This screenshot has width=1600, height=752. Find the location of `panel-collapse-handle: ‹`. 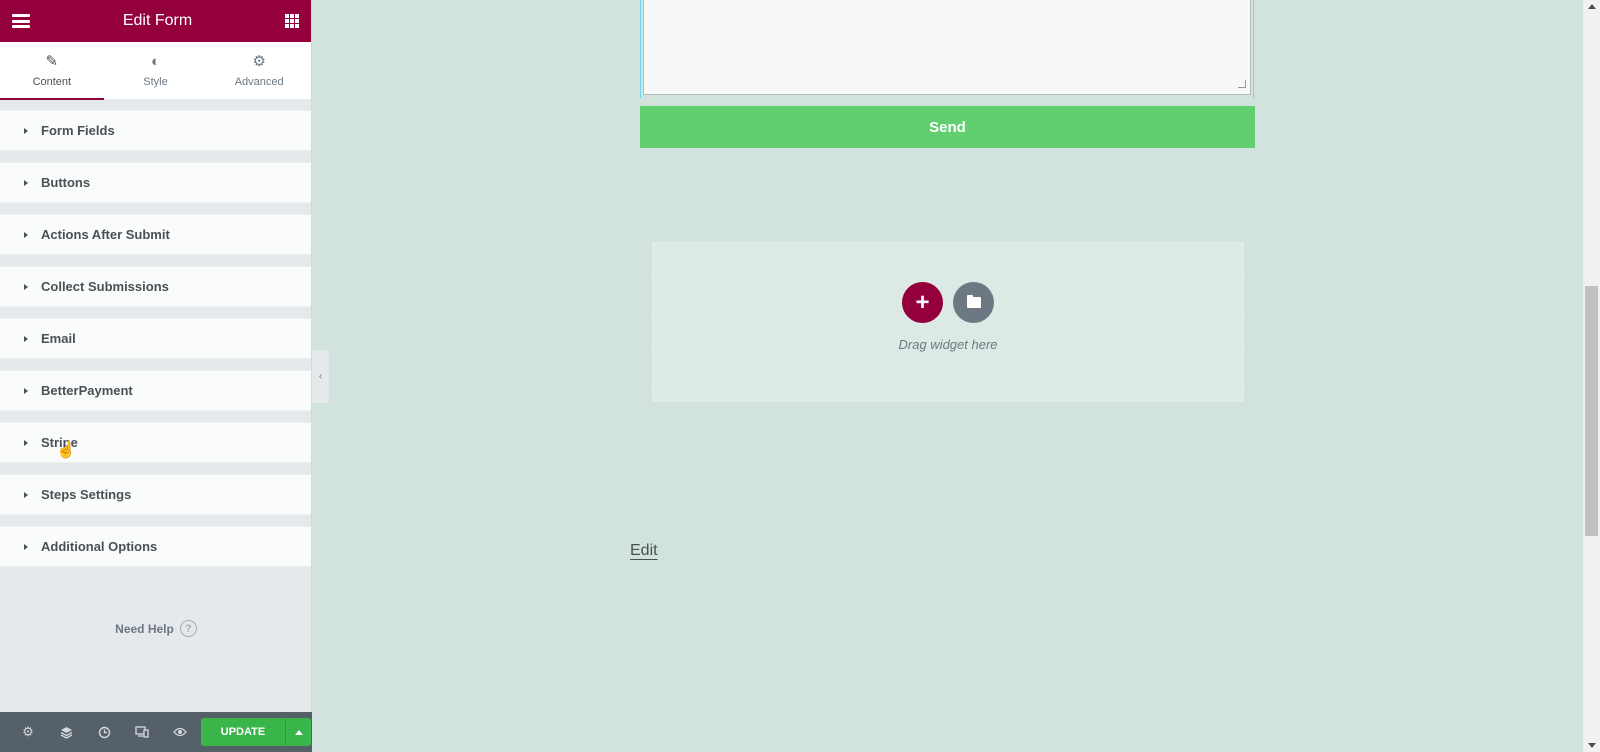

panel-collapse-handle: ‹ is located at coordinates (320, 376).